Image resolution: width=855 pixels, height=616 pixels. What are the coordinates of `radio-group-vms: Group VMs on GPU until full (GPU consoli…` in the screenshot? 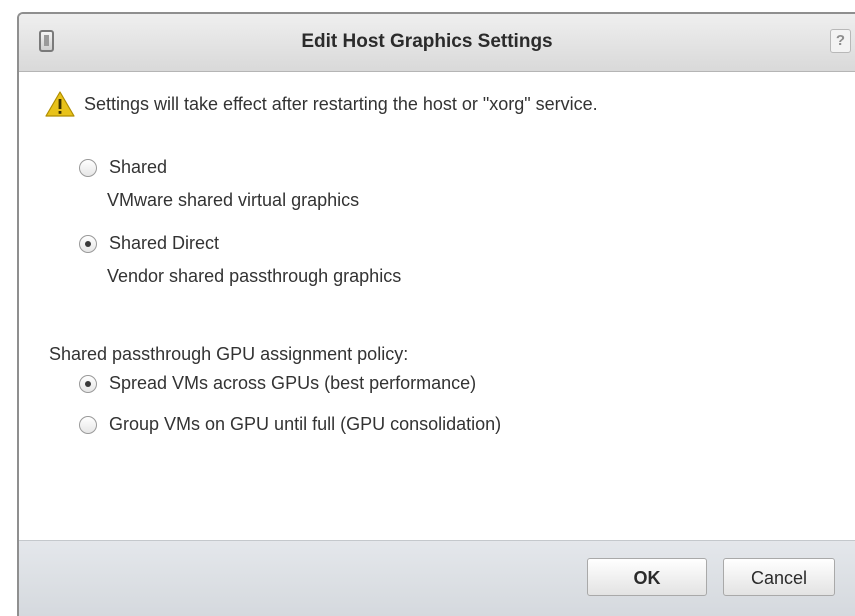 It's located at (290, 424).